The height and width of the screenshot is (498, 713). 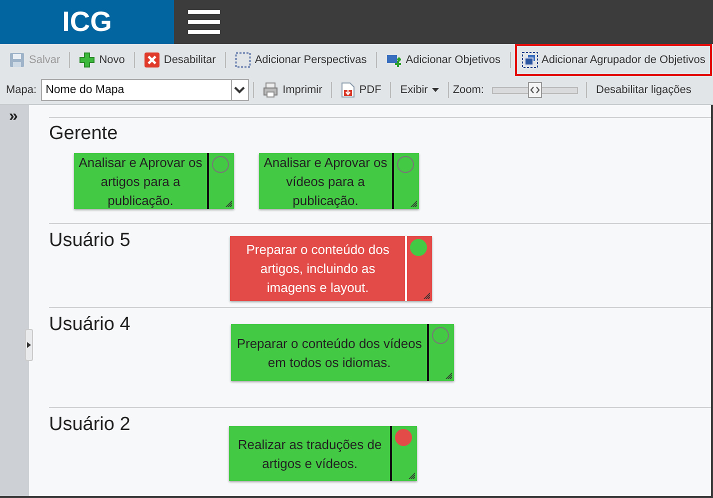 What do you see at coordinates (435, 90) in the screenshot?
I see `caret-icon` at bounding box center [435, 90].